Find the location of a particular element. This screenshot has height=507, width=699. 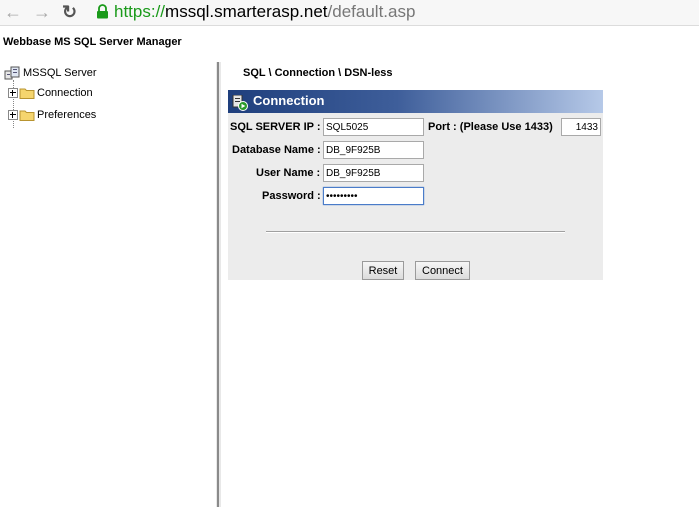

database-name-input is located at coordinates (373, 150).